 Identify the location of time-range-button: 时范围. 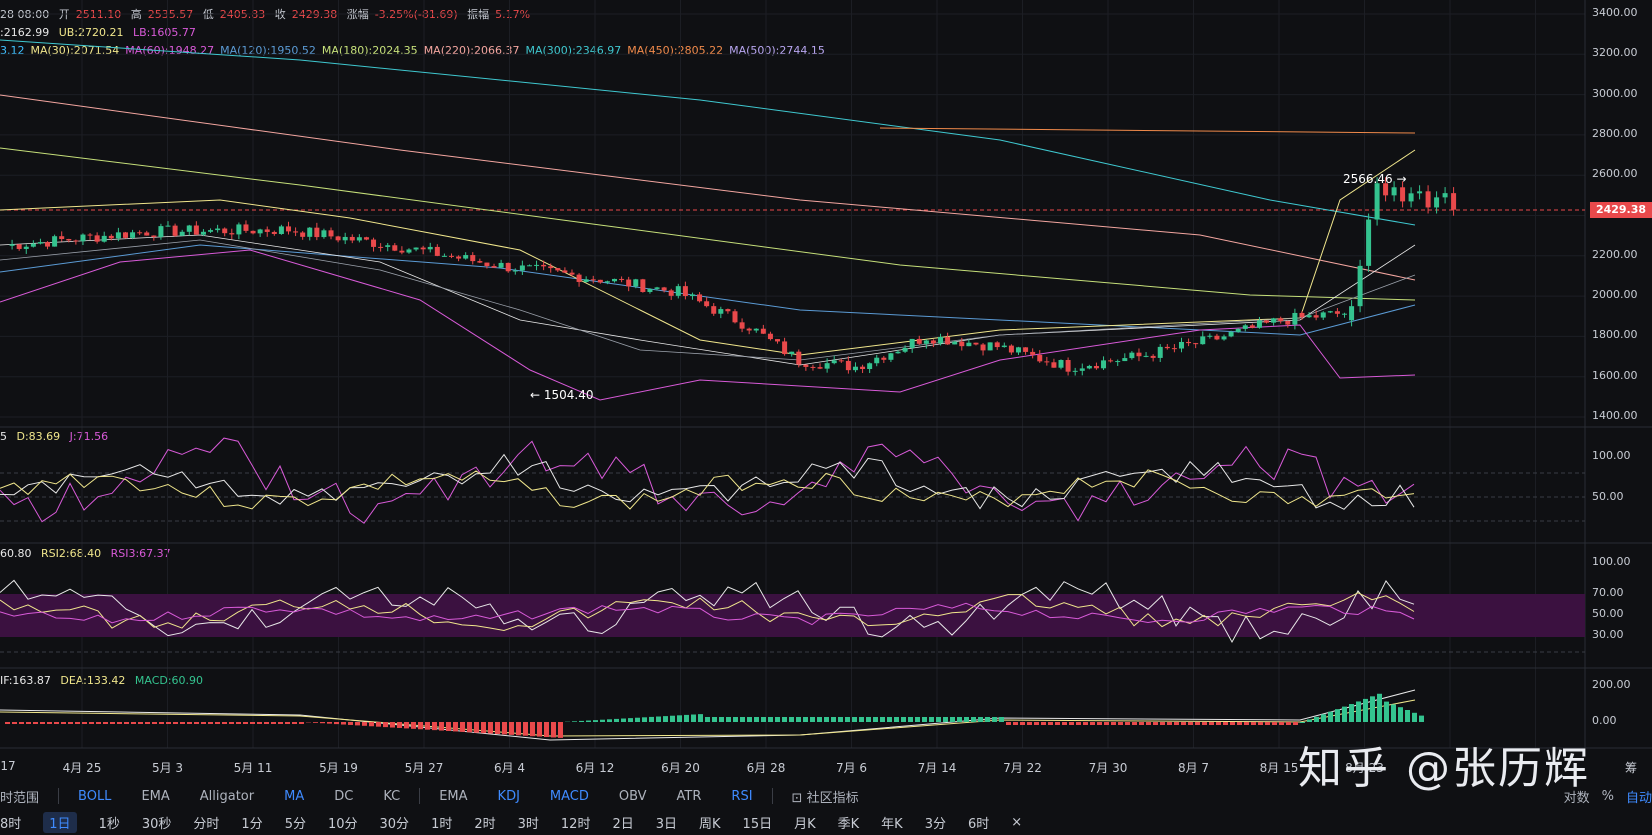
(19, 796).